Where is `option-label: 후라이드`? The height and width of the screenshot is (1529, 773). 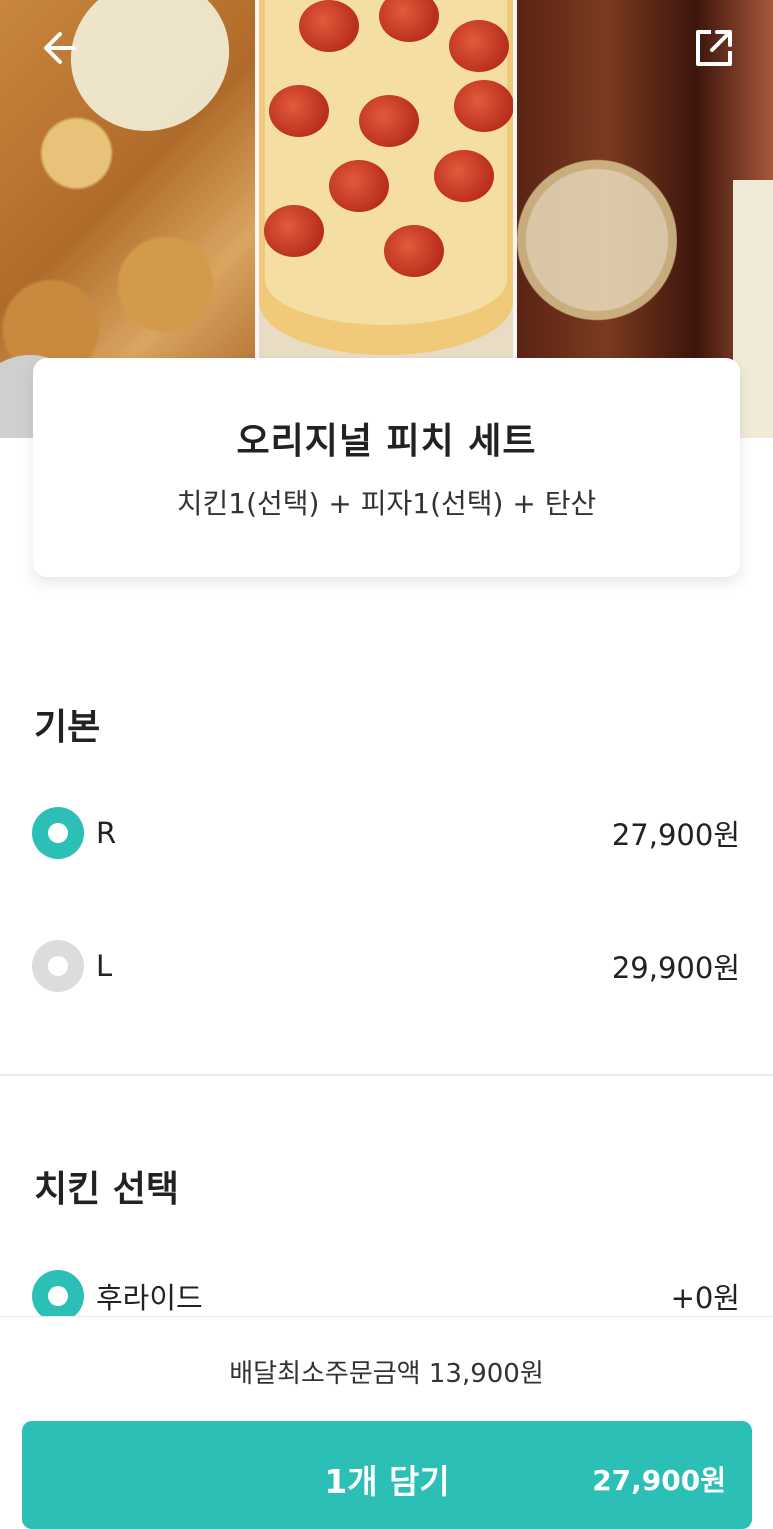
option-label: 후라이드 is located at coordinates (149, 1298).